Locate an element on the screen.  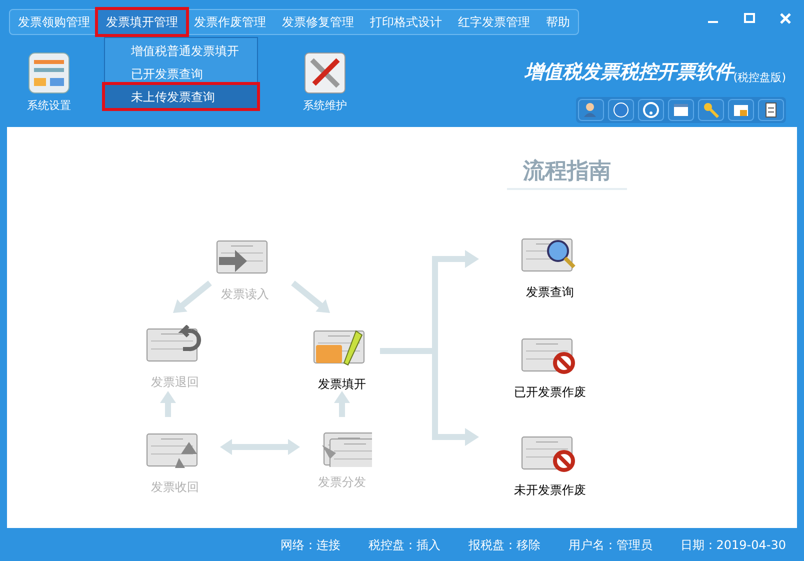
flow-step-label: 未开发票作废 is located at coordinates (550, 490).